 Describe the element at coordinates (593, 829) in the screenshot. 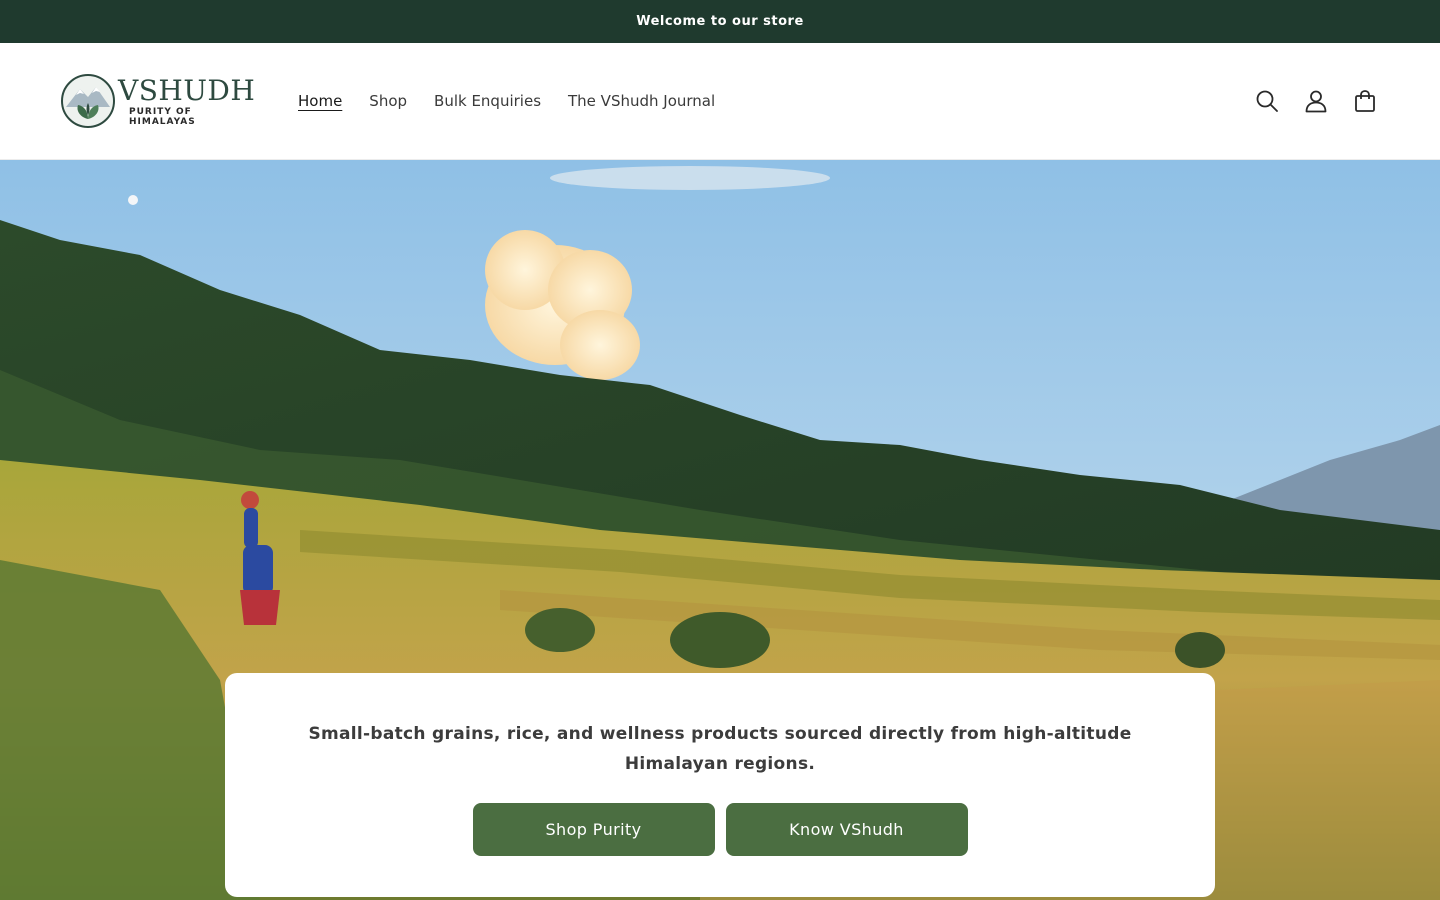

I see `shop-purity-button: Shop Purity` at that location.